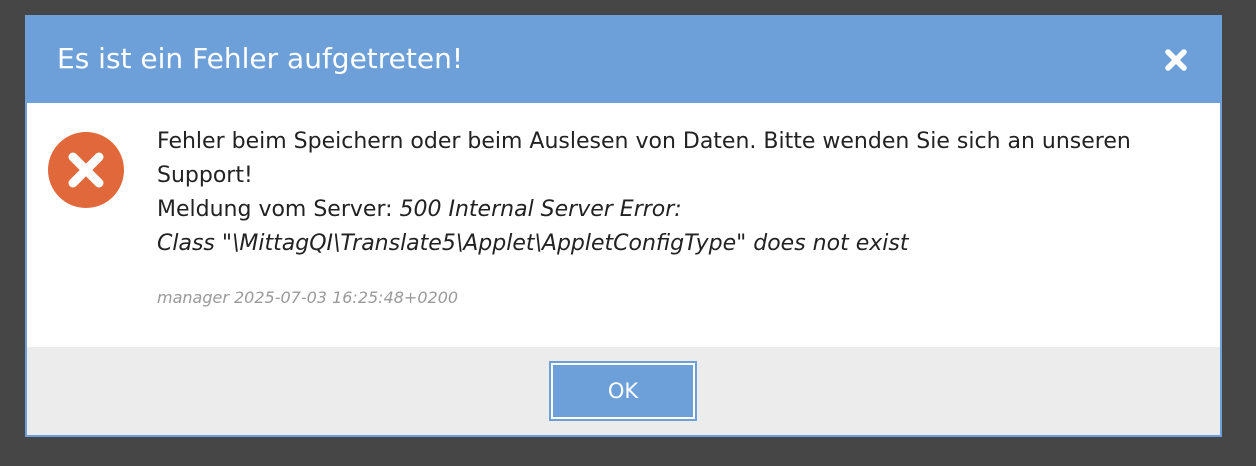  What do you see at coordinates (278, 209) in the screenshot?
I see `server-message-prefix: Meldung vom Server:` at bounding box center [278, 209].